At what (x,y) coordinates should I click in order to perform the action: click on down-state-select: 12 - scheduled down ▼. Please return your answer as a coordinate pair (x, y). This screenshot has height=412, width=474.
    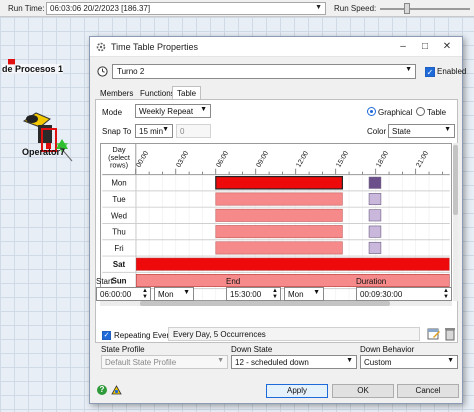
    Looking at the image, I should click on (294, 362).